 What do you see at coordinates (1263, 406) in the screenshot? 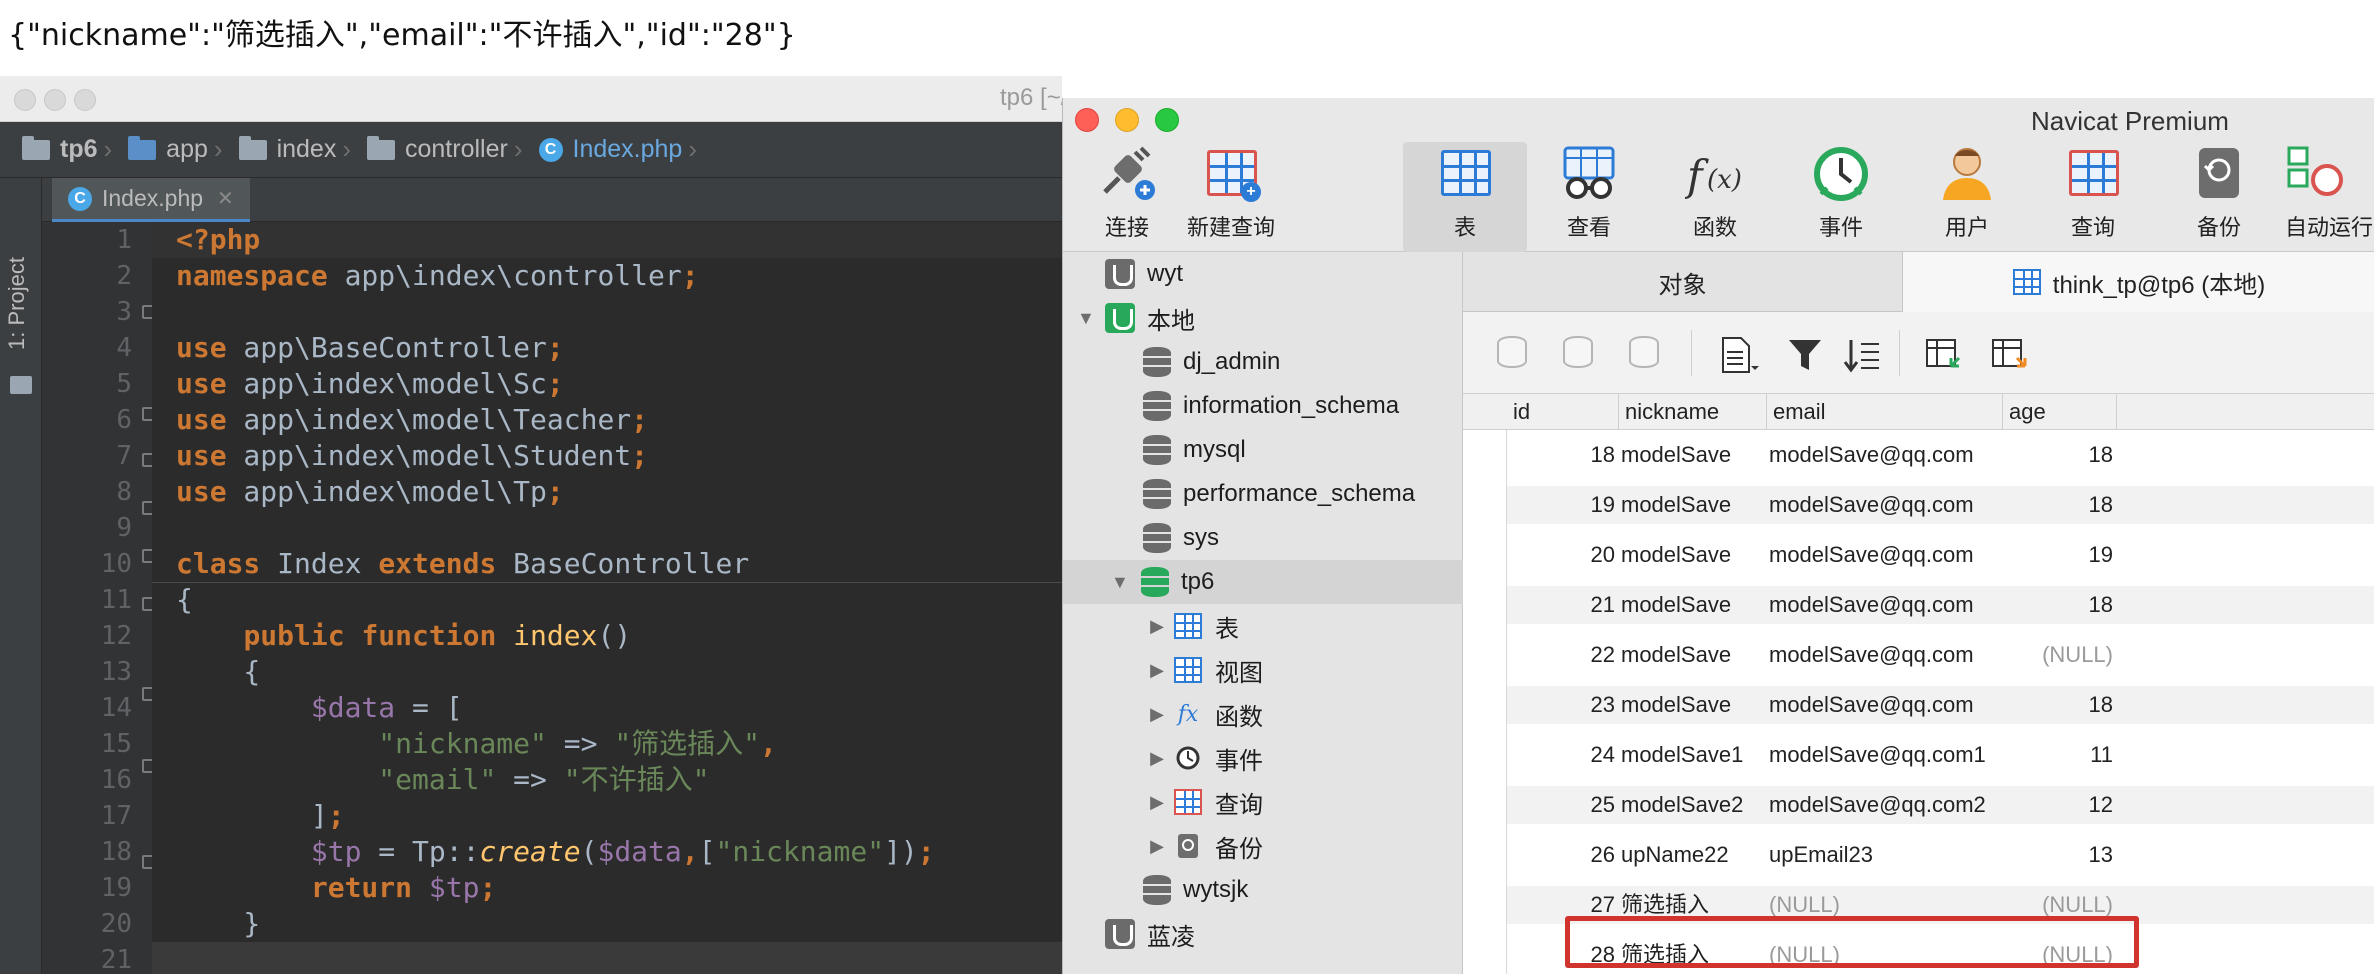
I see `database-item-information-schema: information_schema` at bounding box center [1263, 406].